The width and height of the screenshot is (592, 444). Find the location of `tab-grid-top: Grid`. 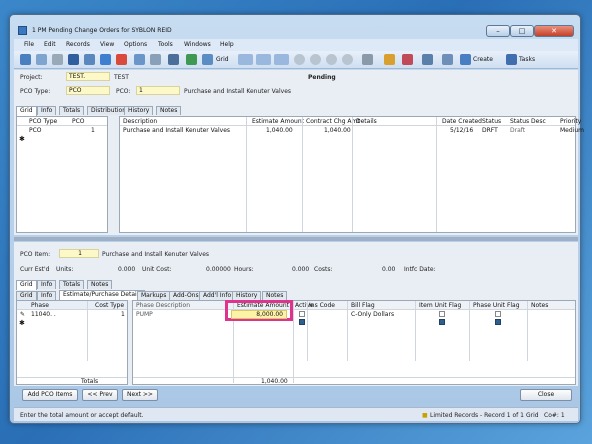

tab-grid-top: Grid is located at coordinates (26, 111).